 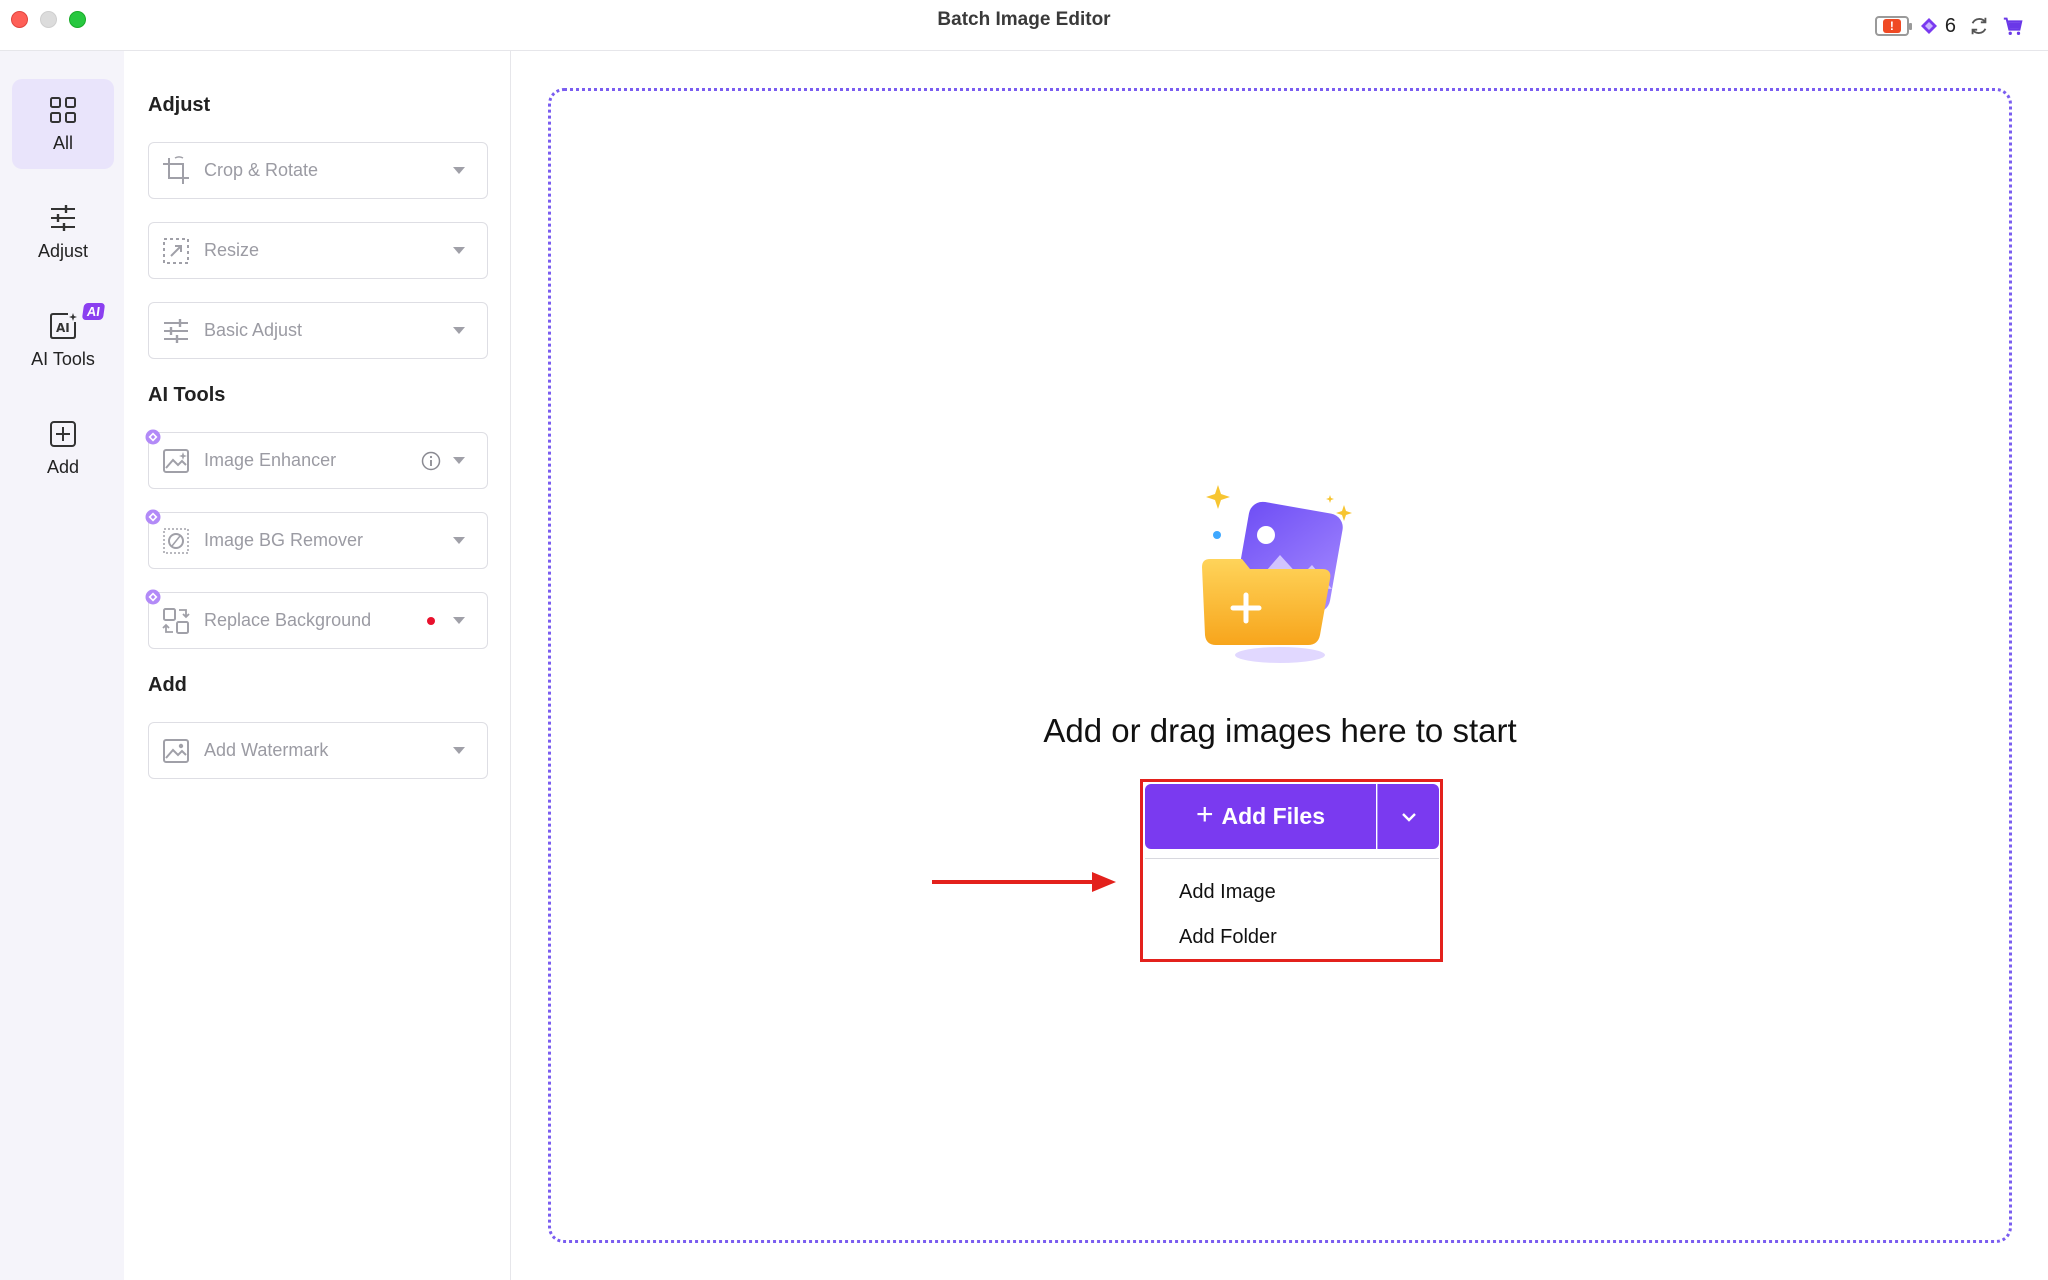 I want to click on watermark-icon, so click(x=176, y=750).